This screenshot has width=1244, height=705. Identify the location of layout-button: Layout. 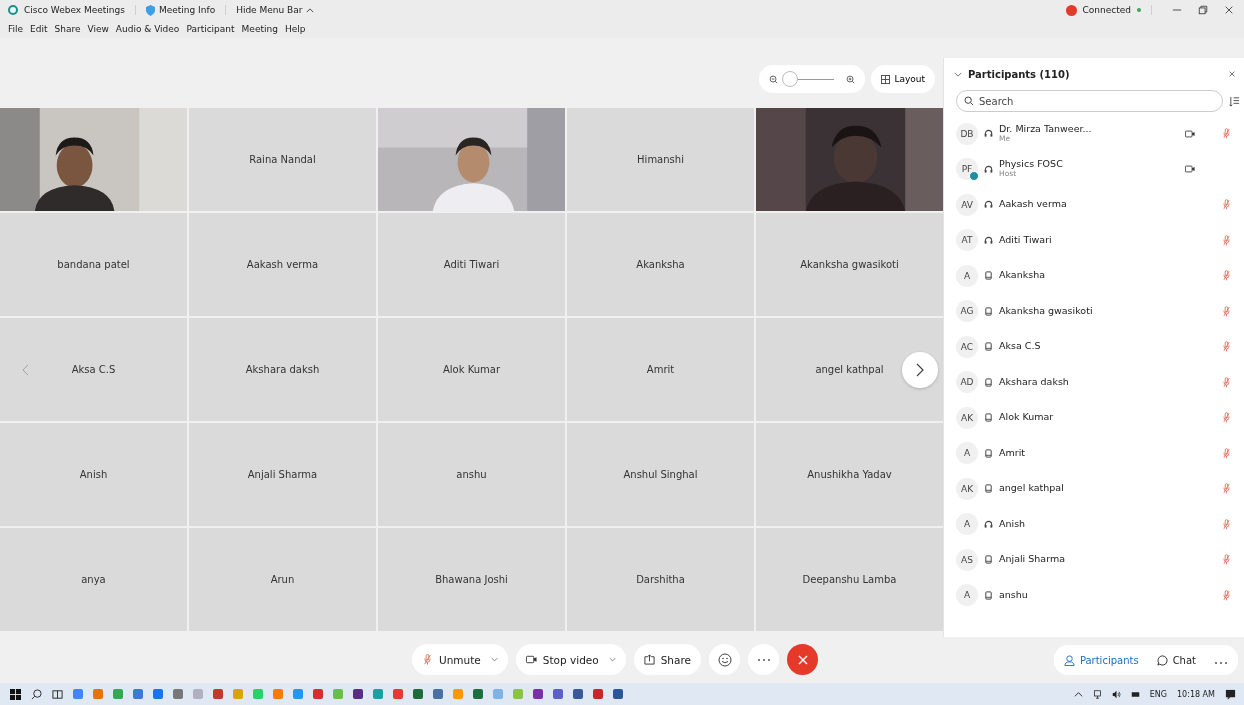
(903, 79).